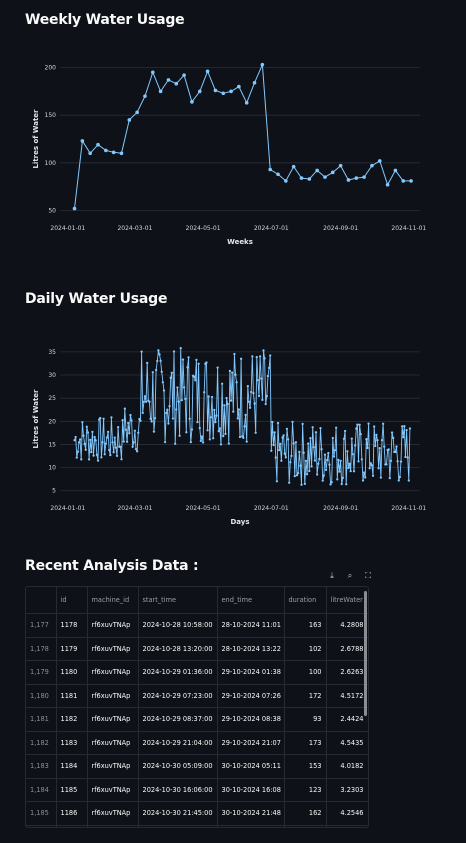  Describe the element at coordinates (347, 790) in the screenshot. I see `cell-litre-water: 3.2303` at that location.